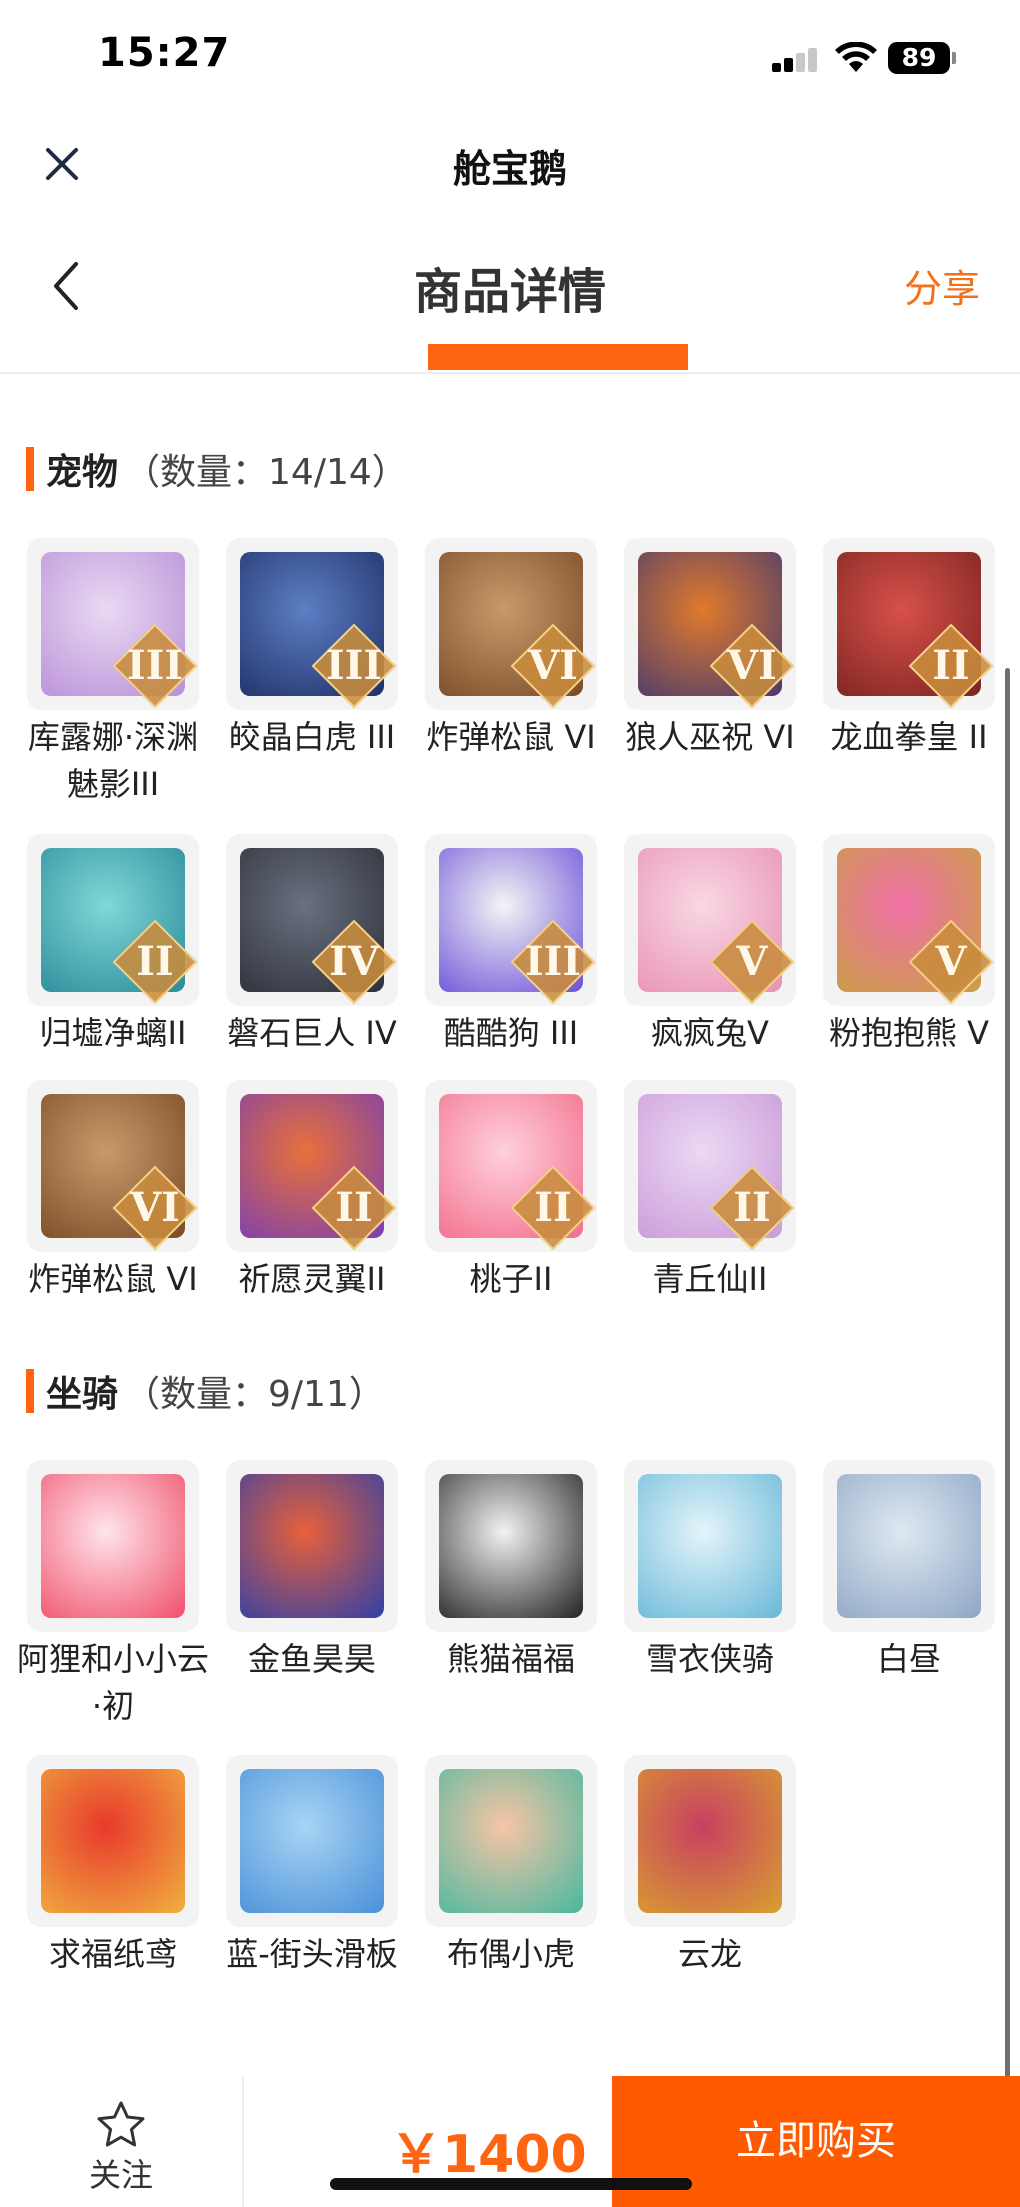  I want to click on section-title: 宠物, so click(82, 472).